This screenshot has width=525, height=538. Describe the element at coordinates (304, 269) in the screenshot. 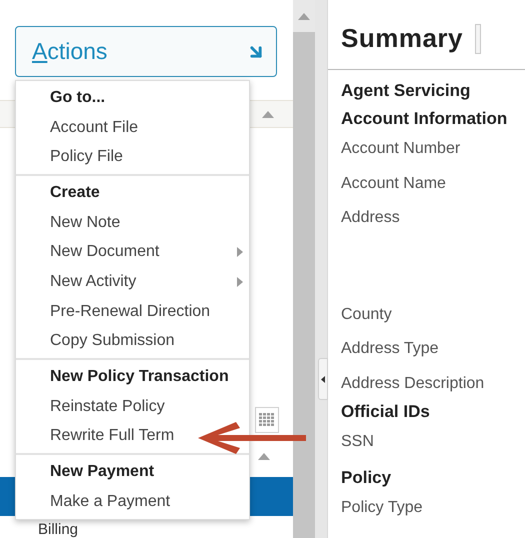

I see `scrollbar` at that location.